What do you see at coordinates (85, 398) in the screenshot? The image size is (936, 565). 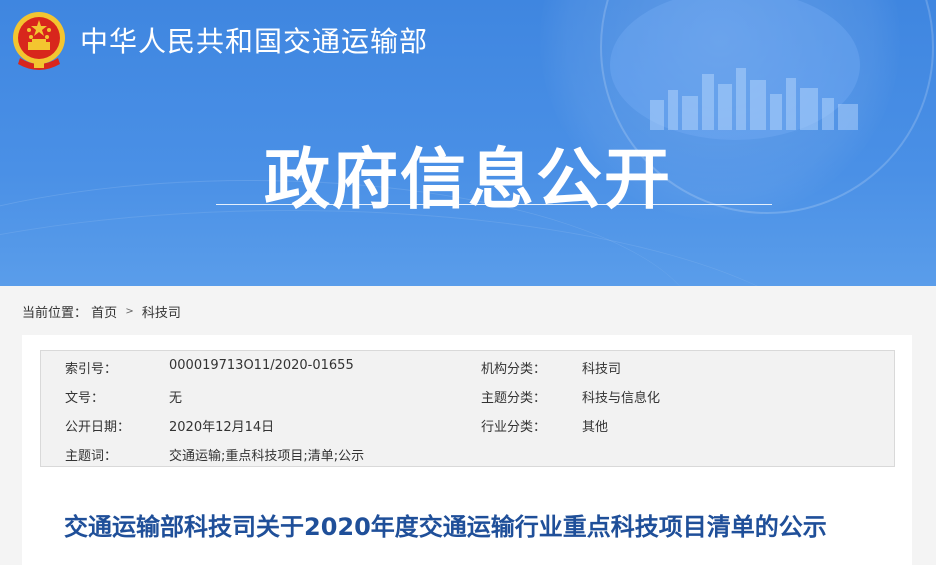 I see `doc-number-label: 文号：` at bounding box center [85, 398].